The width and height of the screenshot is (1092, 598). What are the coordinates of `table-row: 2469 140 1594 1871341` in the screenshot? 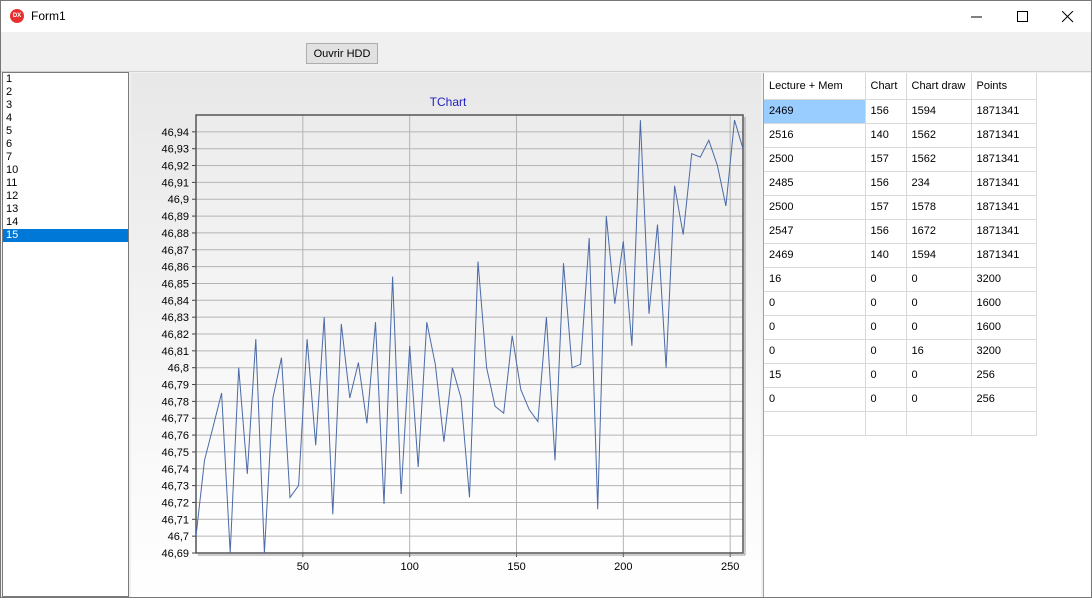 It's located at (900, 255).